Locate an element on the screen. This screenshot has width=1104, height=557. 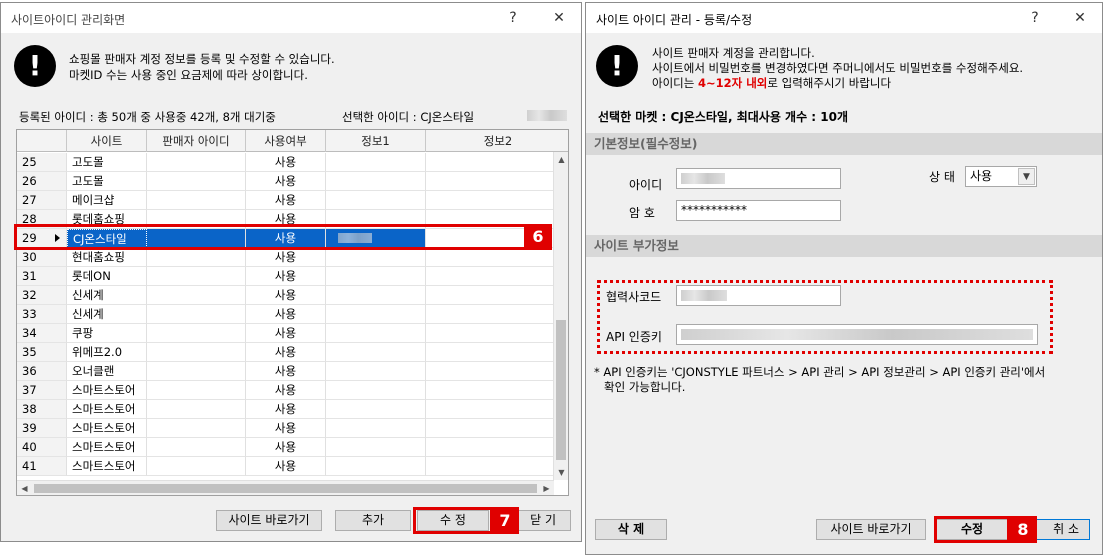
scroll-thumb is located at coordinates (561, 390).